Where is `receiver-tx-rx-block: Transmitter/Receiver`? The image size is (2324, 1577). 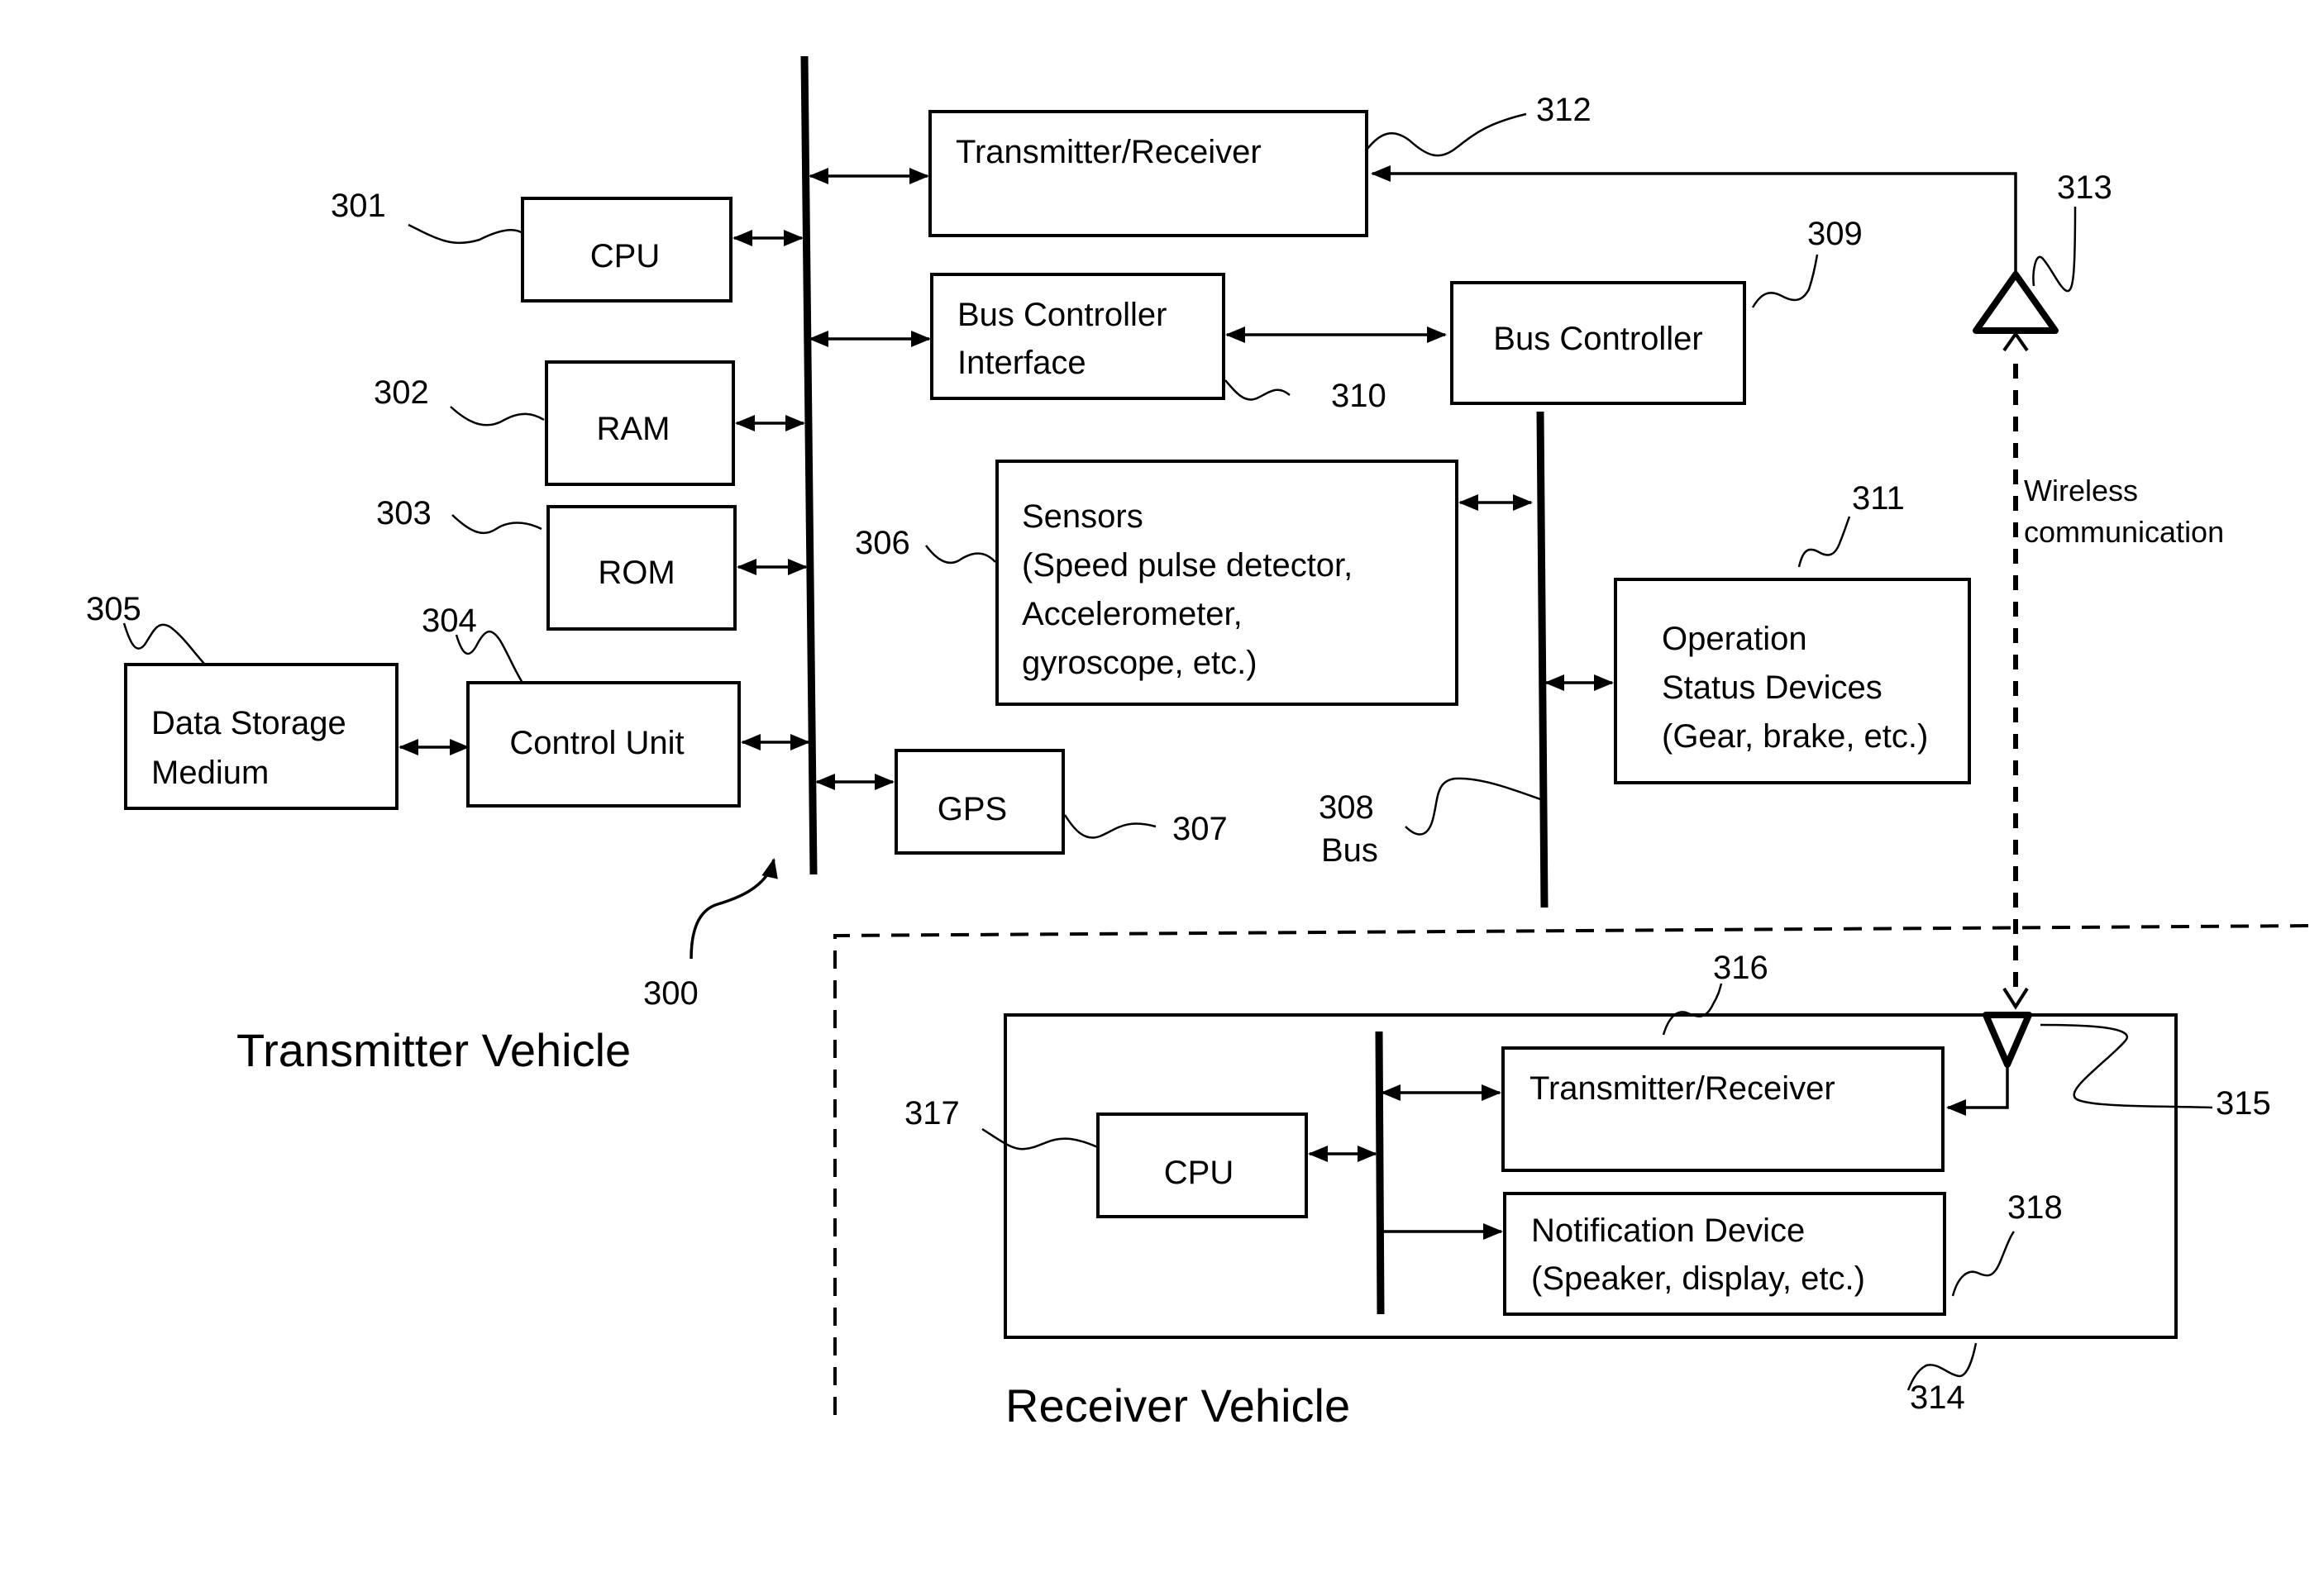 receiver-tx-rx-block: Transmitter/Receiver is located at coordinates (1723, 1109).